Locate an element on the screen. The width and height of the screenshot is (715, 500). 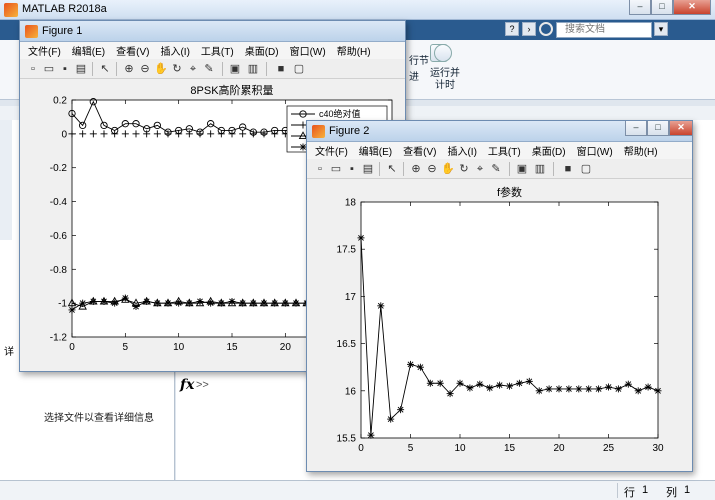
figure-2-maximize-button: □ is located at coordinates (658, 128).